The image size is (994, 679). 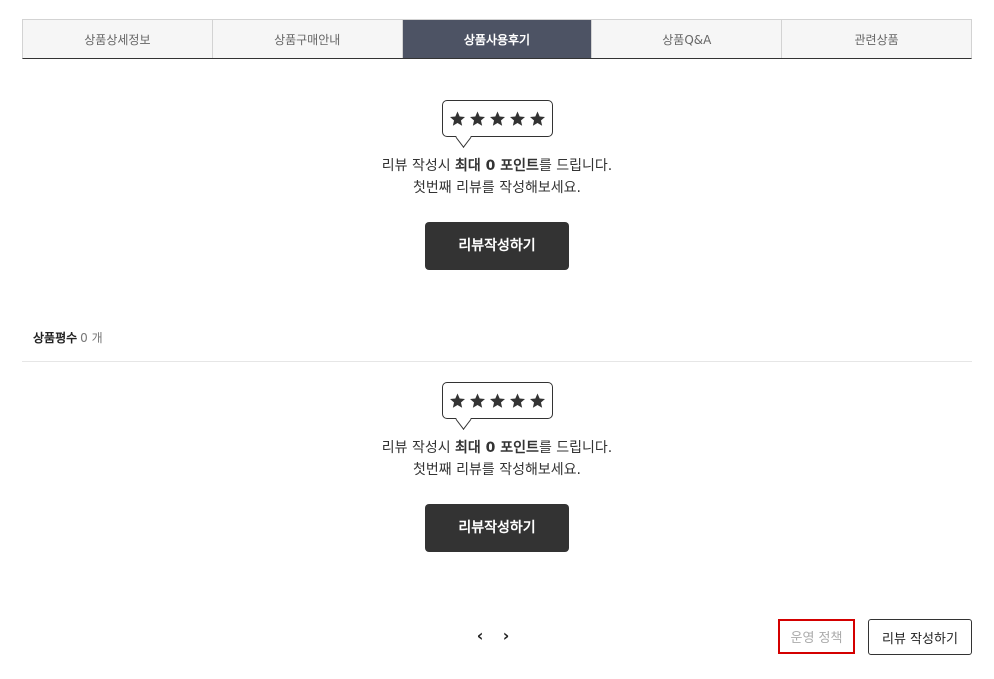 I want to click on tab-product-detail: 상품상세정보, so click(x=118, y=39).